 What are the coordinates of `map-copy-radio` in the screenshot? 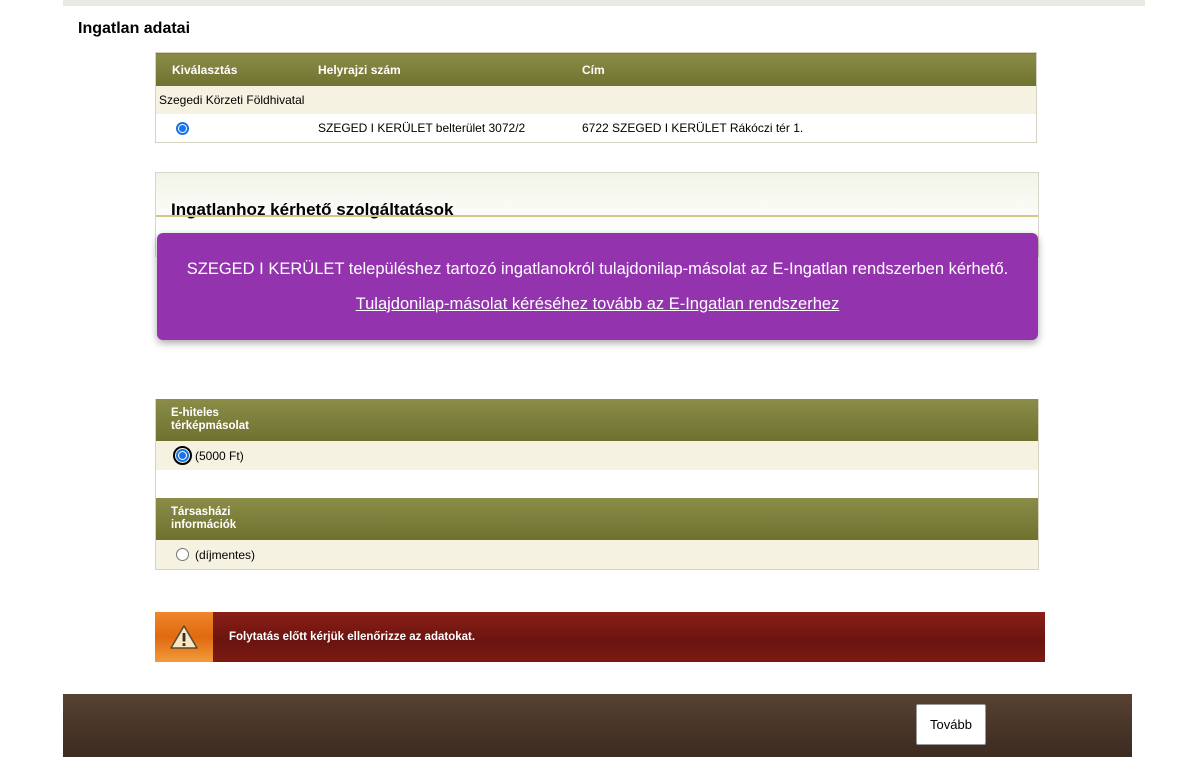 It's located at (182, 455).